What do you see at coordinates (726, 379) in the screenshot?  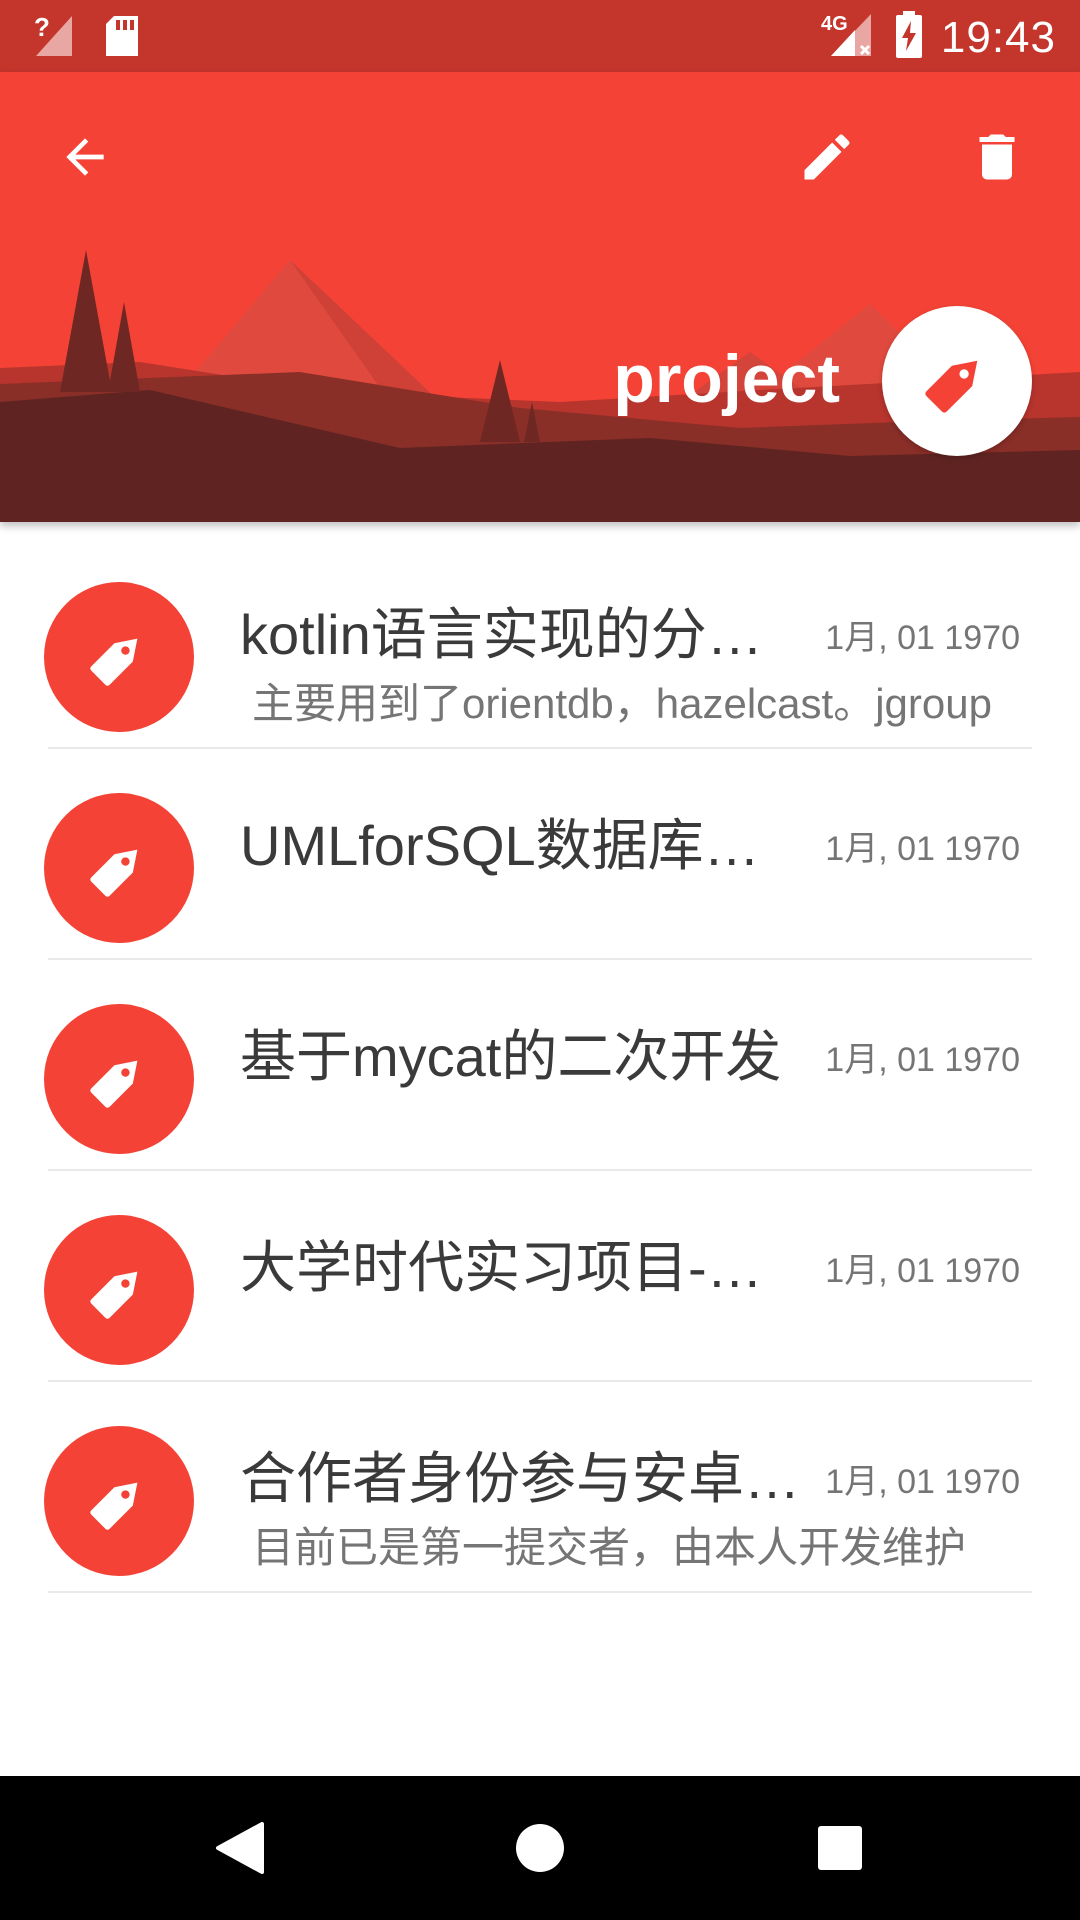 I see `page-title: project` at bounding box center [726, 379].